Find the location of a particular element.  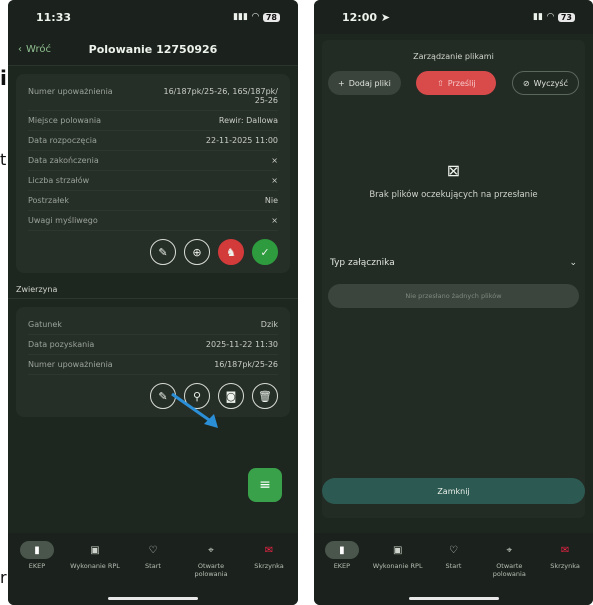

status-bar: 11:33 ▮▮▮ ◠ 78 is located at coordinates (153, 17).